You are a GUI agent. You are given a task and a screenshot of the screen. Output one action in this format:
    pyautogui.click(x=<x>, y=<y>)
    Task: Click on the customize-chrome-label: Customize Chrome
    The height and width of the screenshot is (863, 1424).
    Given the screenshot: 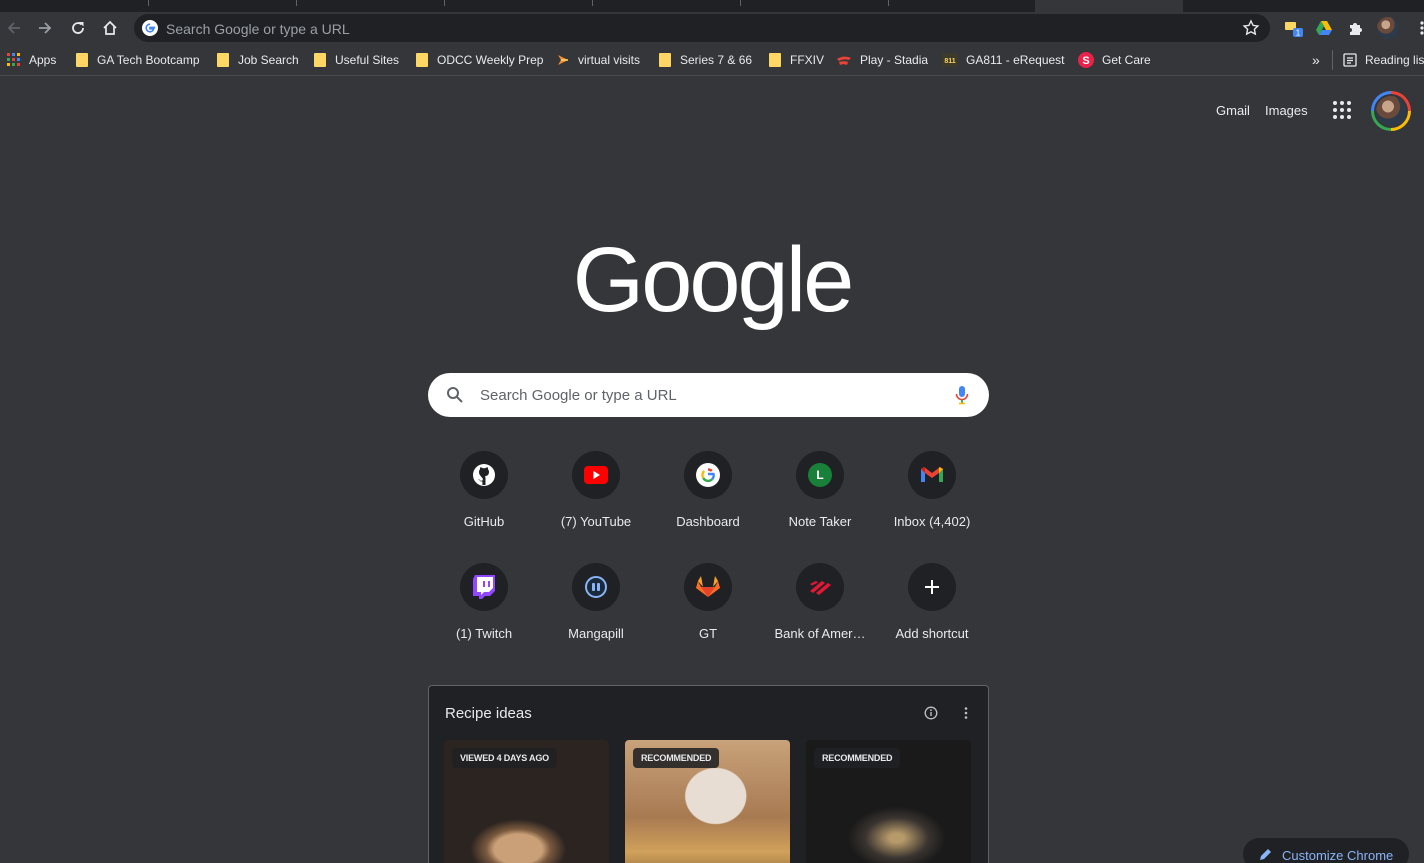 What is the action you would take?
    pyautogui.click(x=1338, y=855)
    